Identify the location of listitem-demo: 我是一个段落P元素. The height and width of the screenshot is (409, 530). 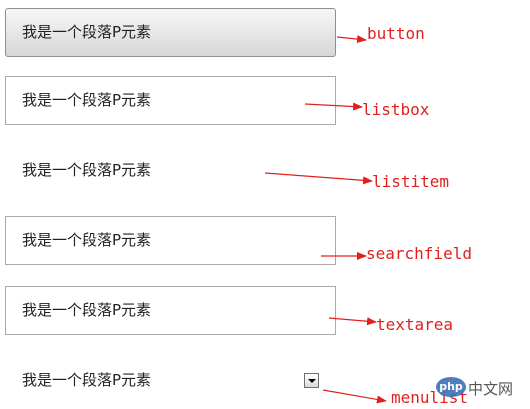
(170, 170).